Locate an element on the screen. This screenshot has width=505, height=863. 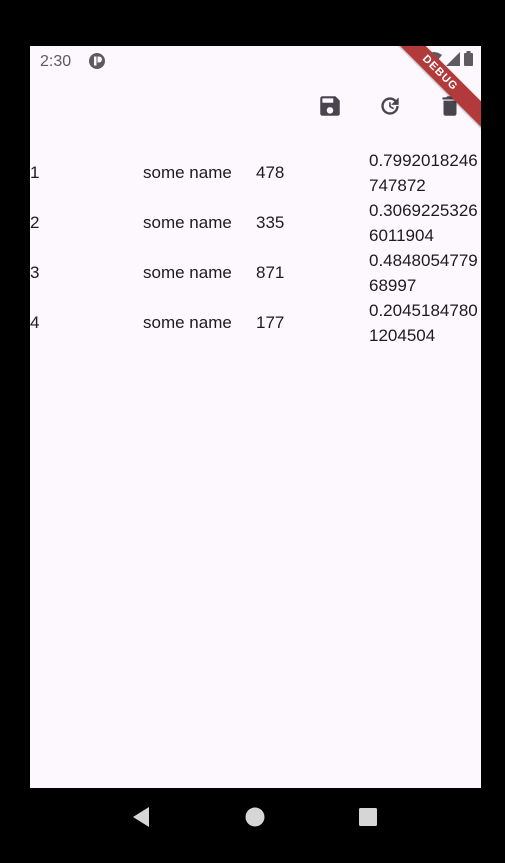
home-button is located at coordinates (255, 819).